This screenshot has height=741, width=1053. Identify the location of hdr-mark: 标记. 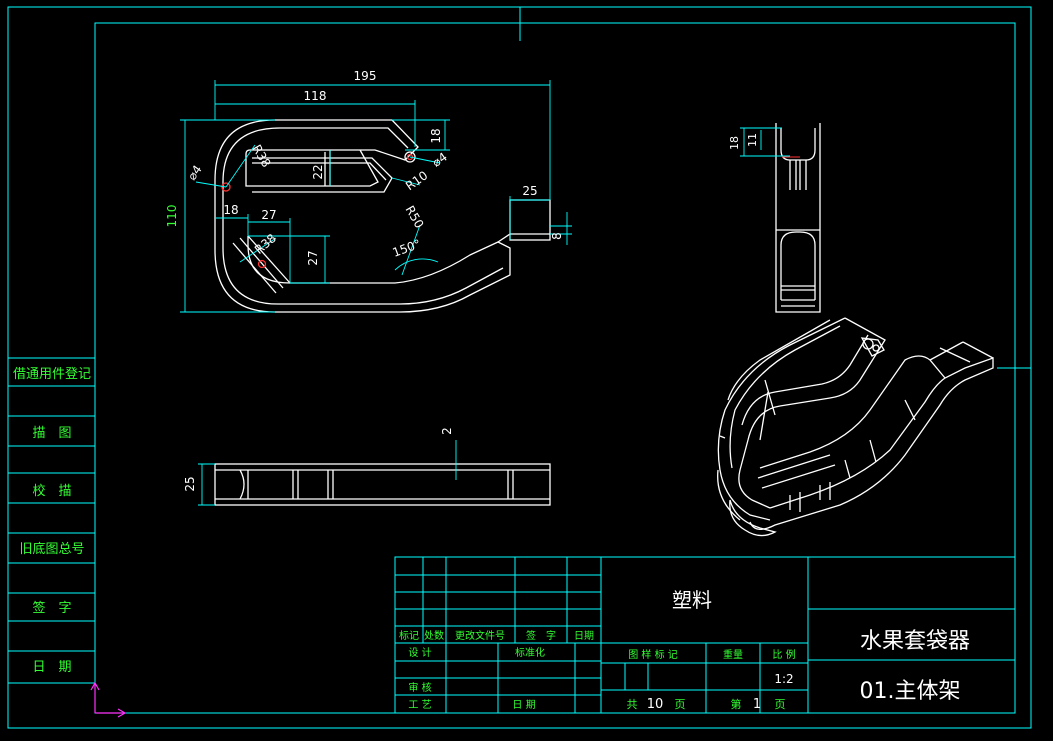
(409, 636).